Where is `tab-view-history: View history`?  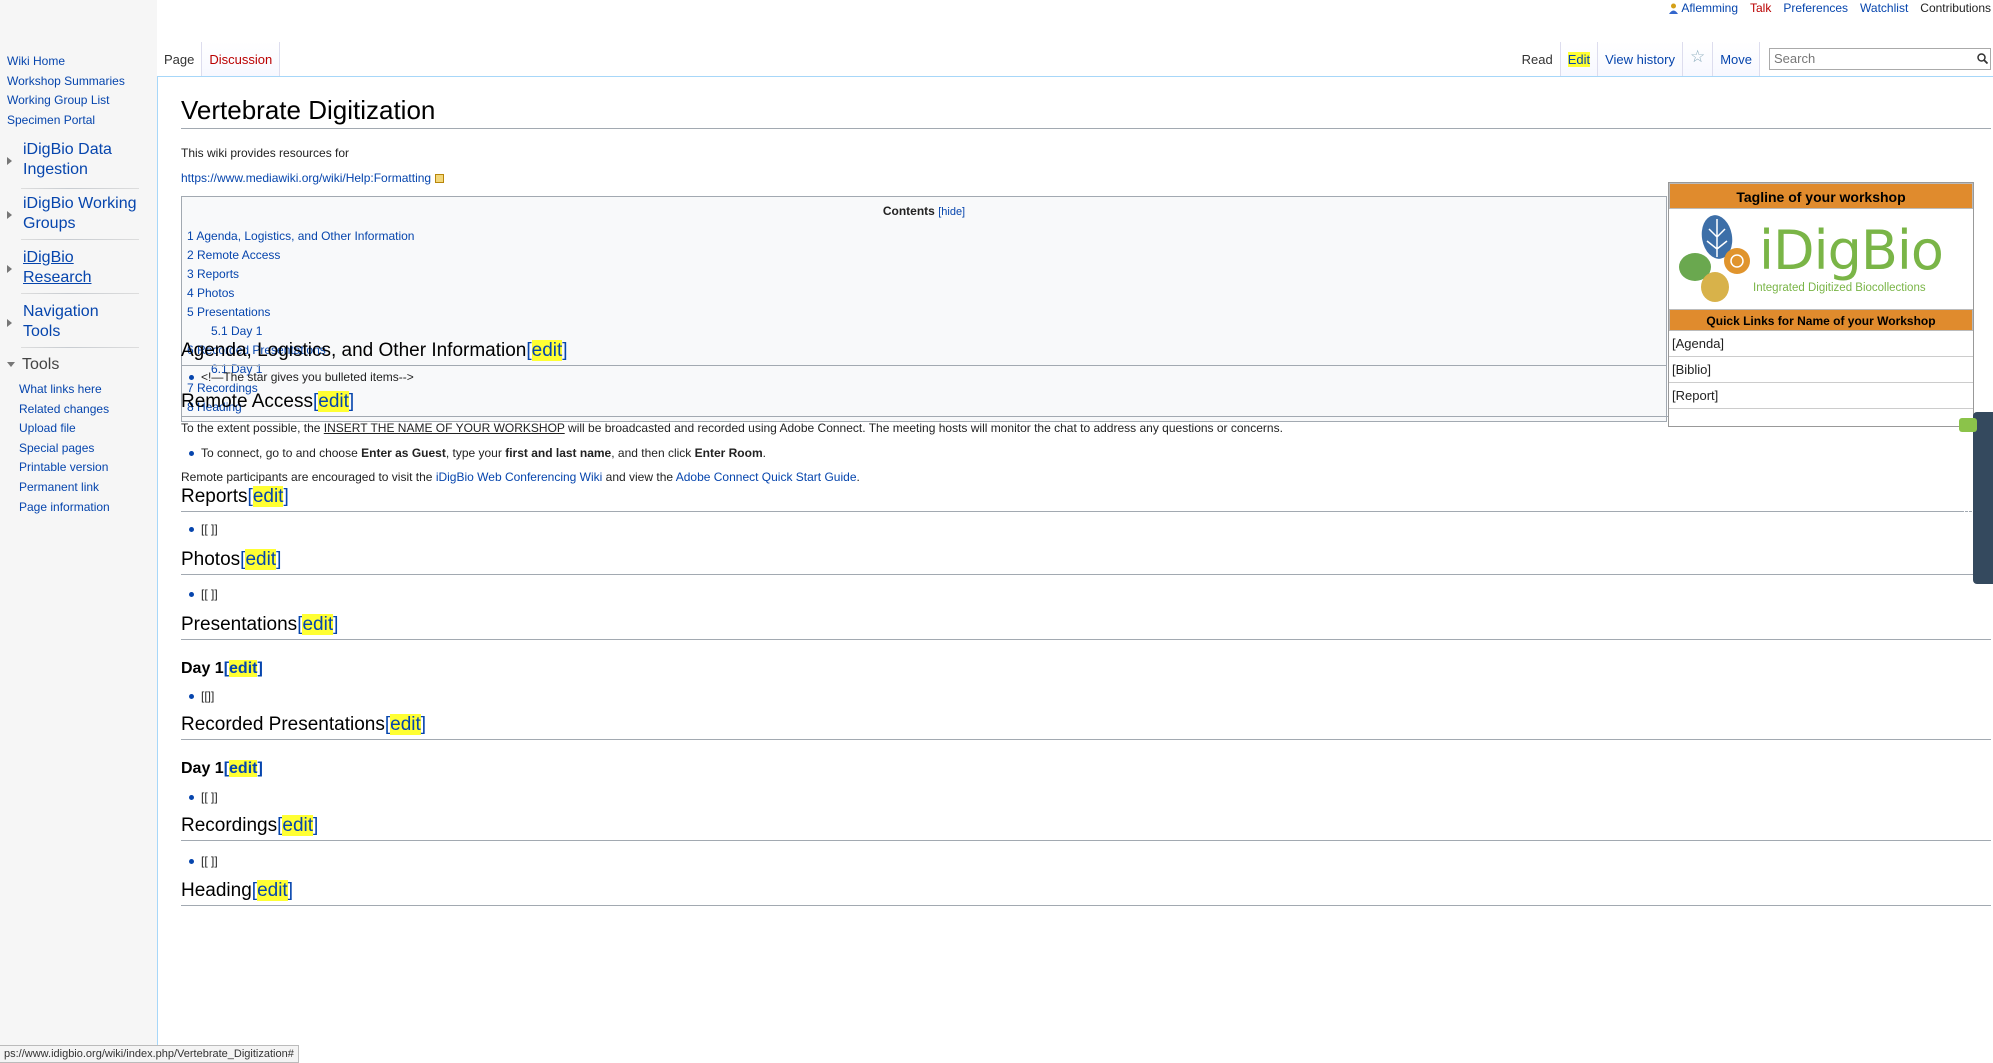 tab-view-history: View history is located at coordinates (1640, 59).